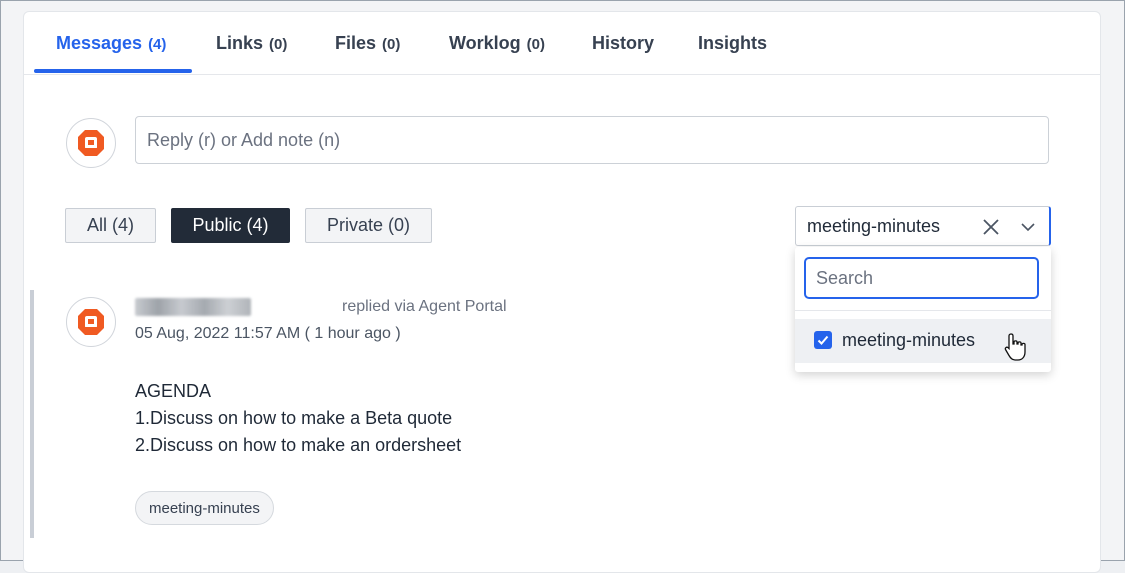 The width and height of the screenshot is (1125, 573). What do you see at coordinates (157, 44) in the screenshot?
I see `tab-messages-count: (4)` at bounding box center [157, 44].